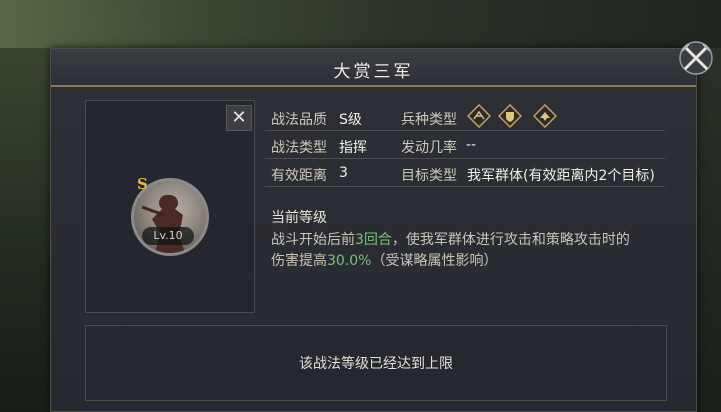  Describe the element at coordinates (299, 120) in the screenshot. I see `quality-label: 战法品质` at that location.